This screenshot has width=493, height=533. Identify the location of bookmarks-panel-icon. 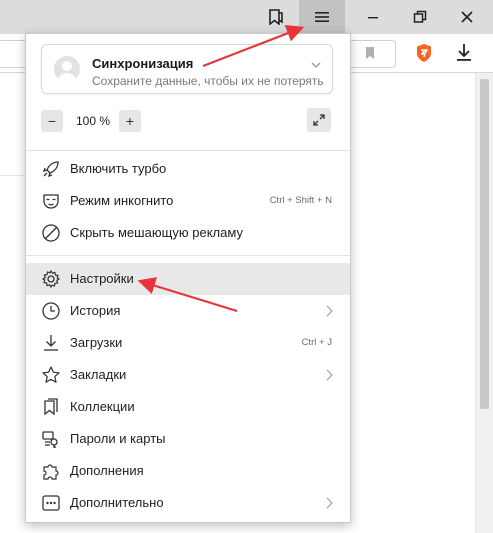
(276, 17).